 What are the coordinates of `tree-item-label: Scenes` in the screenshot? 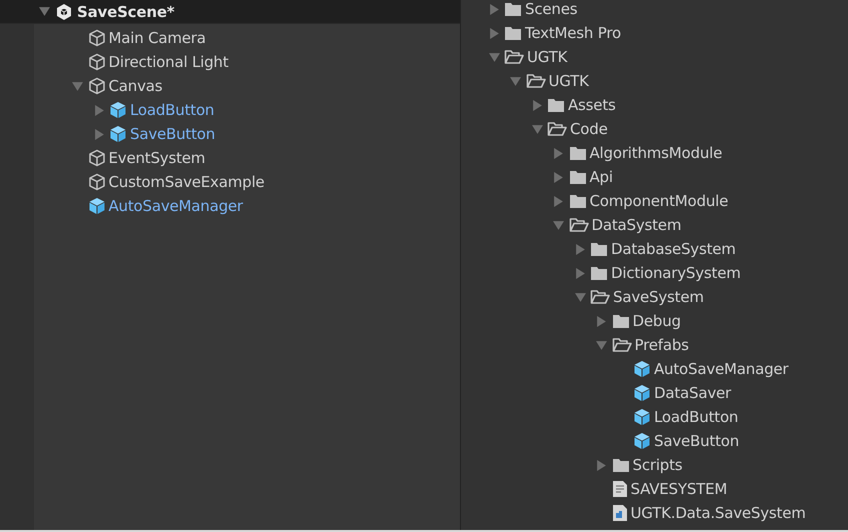 It's located at (551, 9).